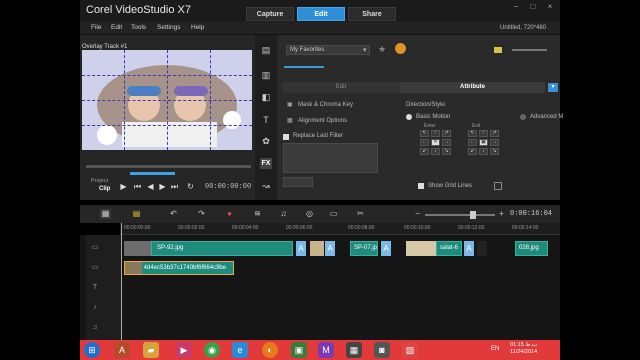  I want to click on exit-top-right-icon: ↗, so click(494, 133).